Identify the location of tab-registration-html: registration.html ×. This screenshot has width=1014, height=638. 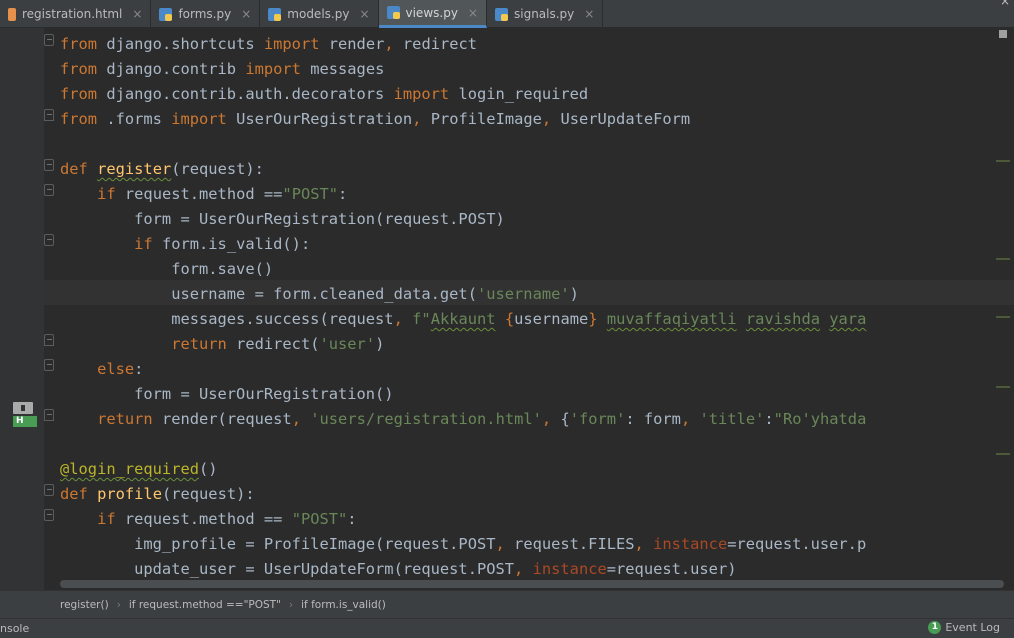
(76, 14).